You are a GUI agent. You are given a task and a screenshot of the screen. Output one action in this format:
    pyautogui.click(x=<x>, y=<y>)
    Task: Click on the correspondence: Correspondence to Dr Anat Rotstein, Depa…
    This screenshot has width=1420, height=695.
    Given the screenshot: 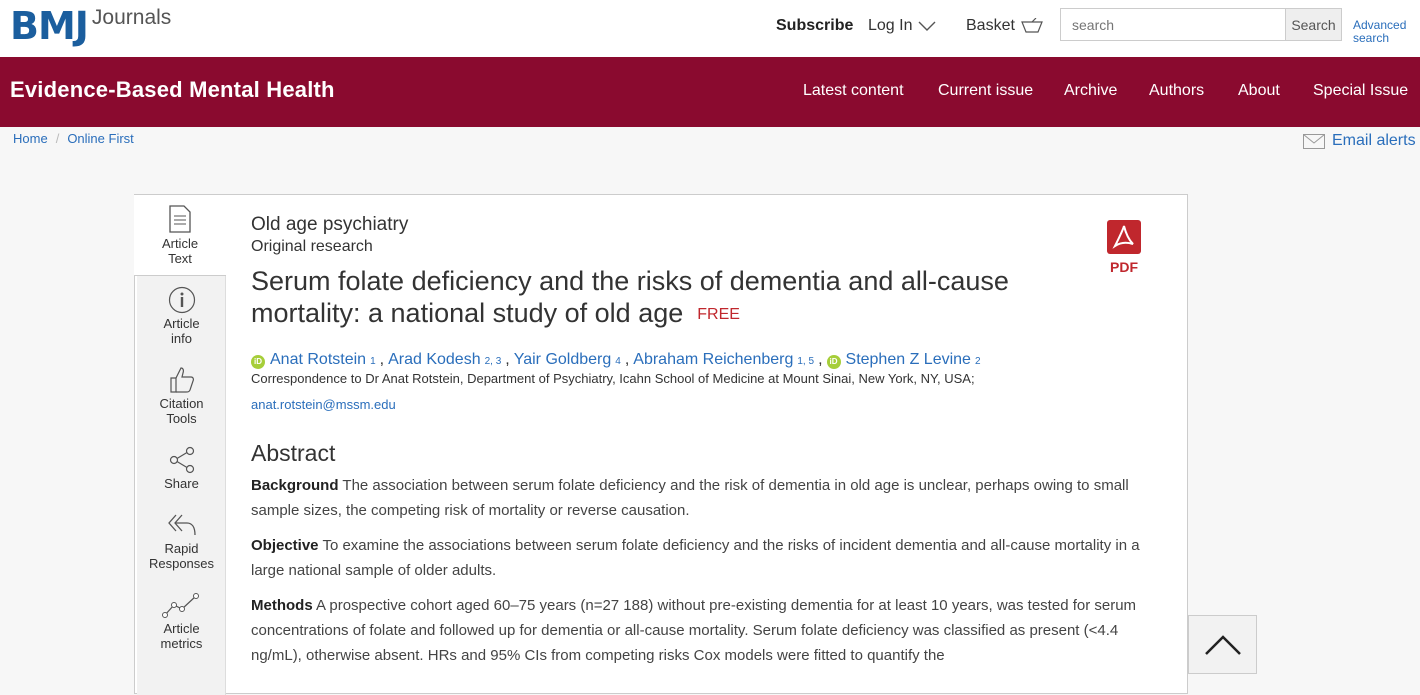 What is the action you would take?
    pyautogui.click(x=706, y=378)
    